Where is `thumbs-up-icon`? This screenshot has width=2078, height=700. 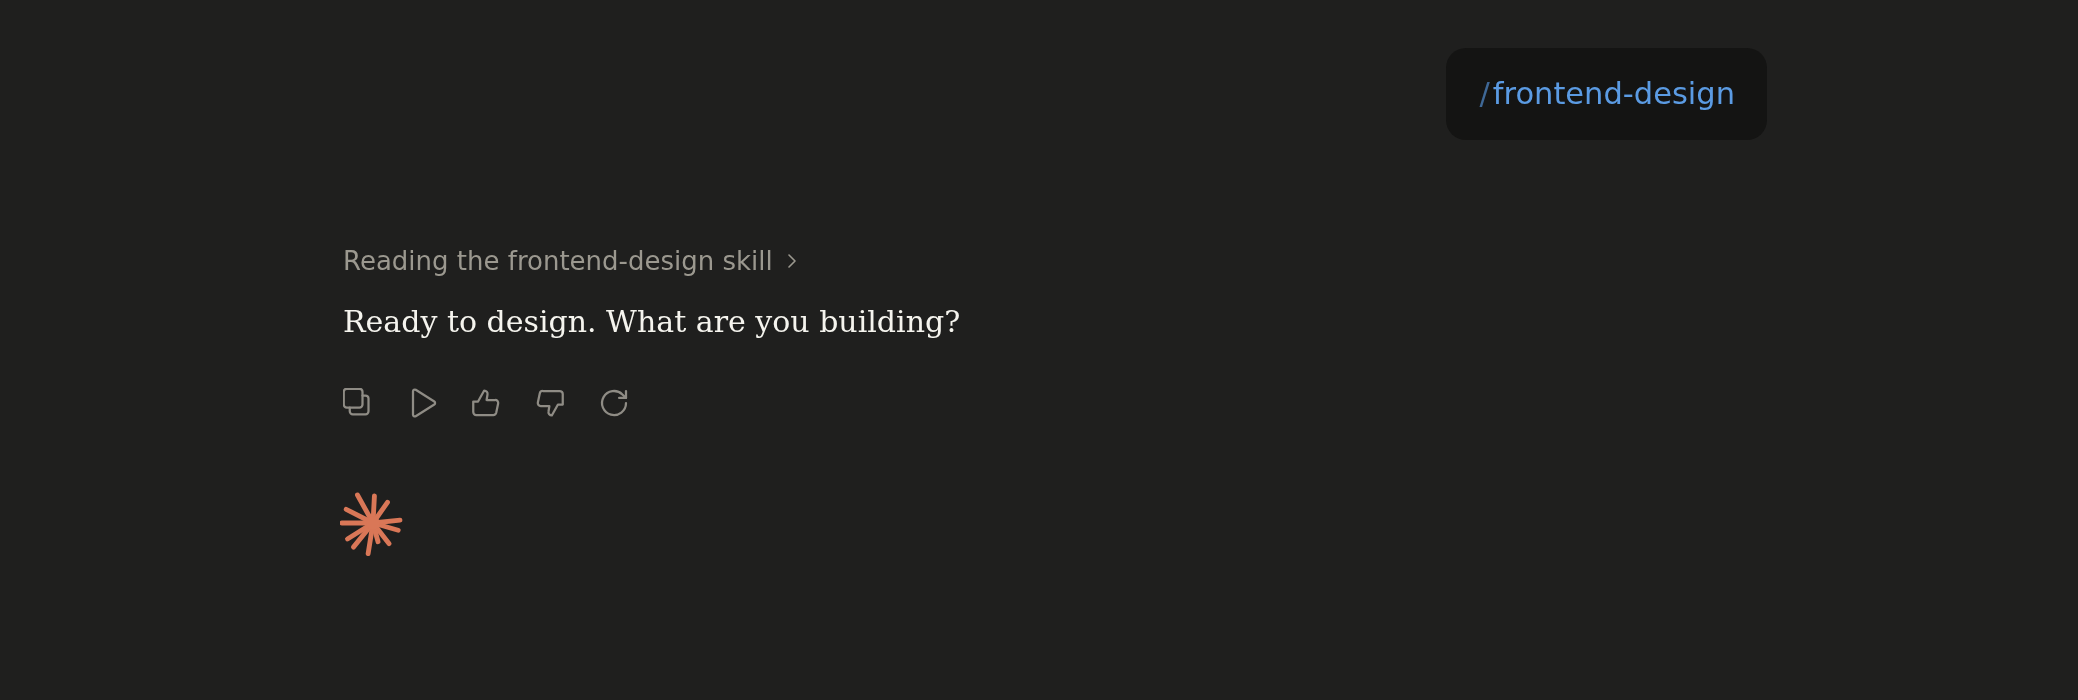
thumbs-up-icon is located at coordinates (486, 403).